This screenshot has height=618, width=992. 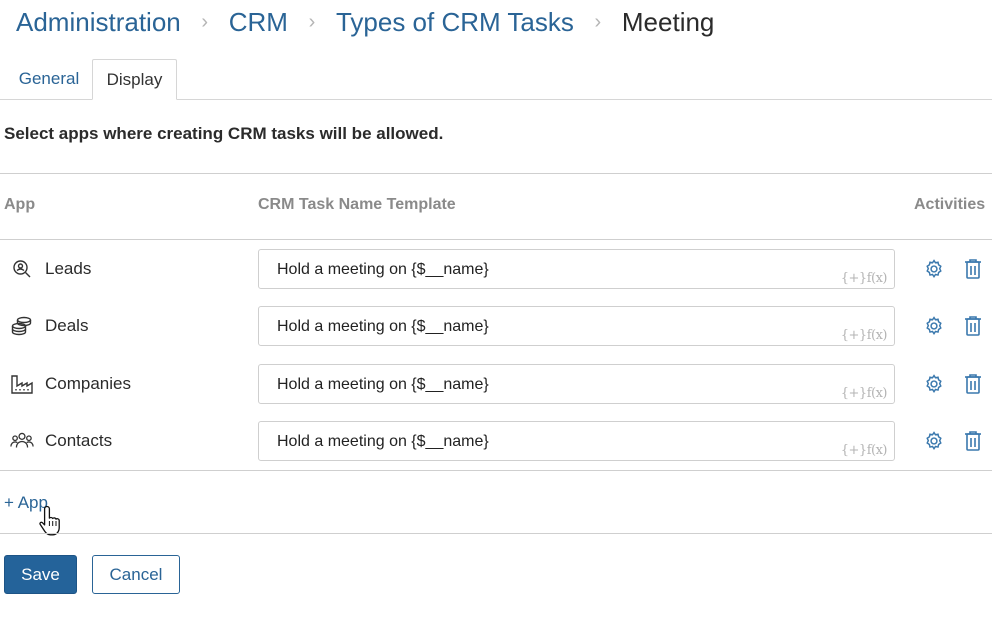 I want to click on template-input-contacts: Hold a meeting on {$__name} {+}f(x), so click(x=576, y=441).